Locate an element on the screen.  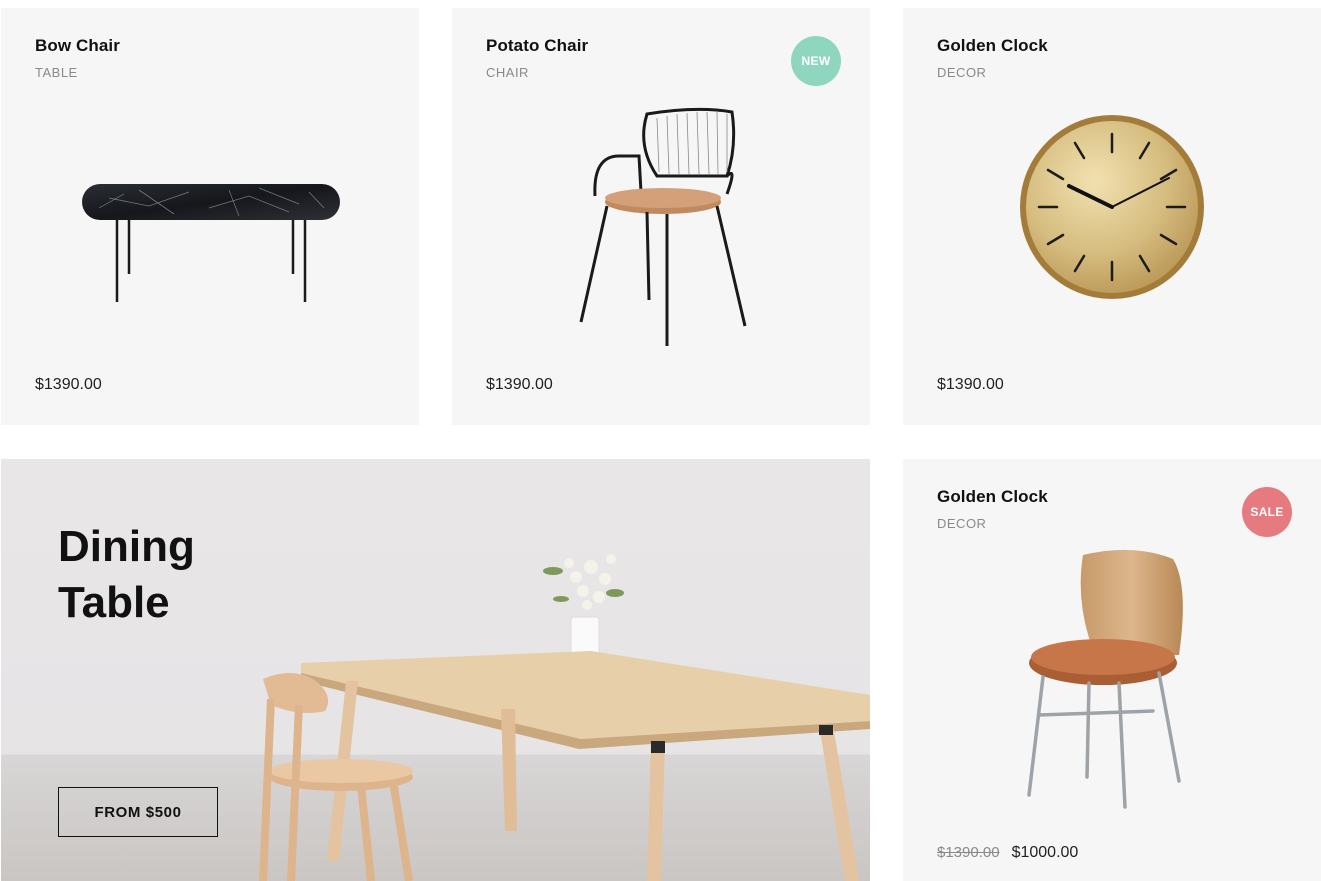
wood-chair-icon is located at coordinates (1108, 680).